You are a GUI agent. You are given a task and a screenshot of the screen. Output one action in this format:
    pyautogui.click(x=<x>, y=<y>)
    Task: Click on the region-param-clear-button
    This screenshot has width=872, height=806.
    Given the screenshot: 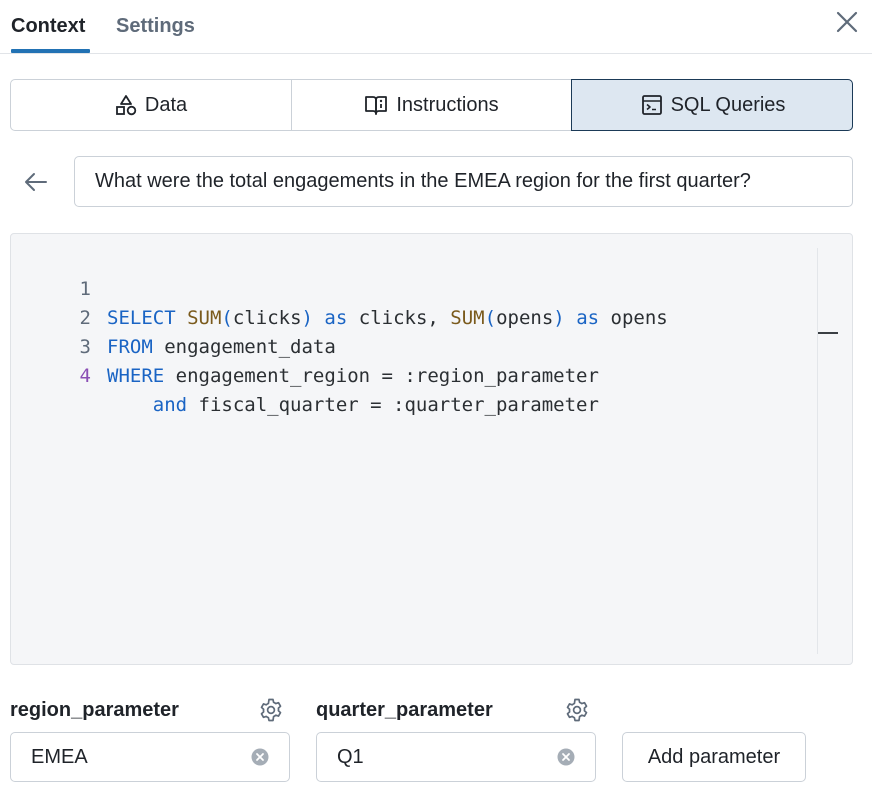 What is the action you would take?
    pyautogui.click(x=260, y=757)
    